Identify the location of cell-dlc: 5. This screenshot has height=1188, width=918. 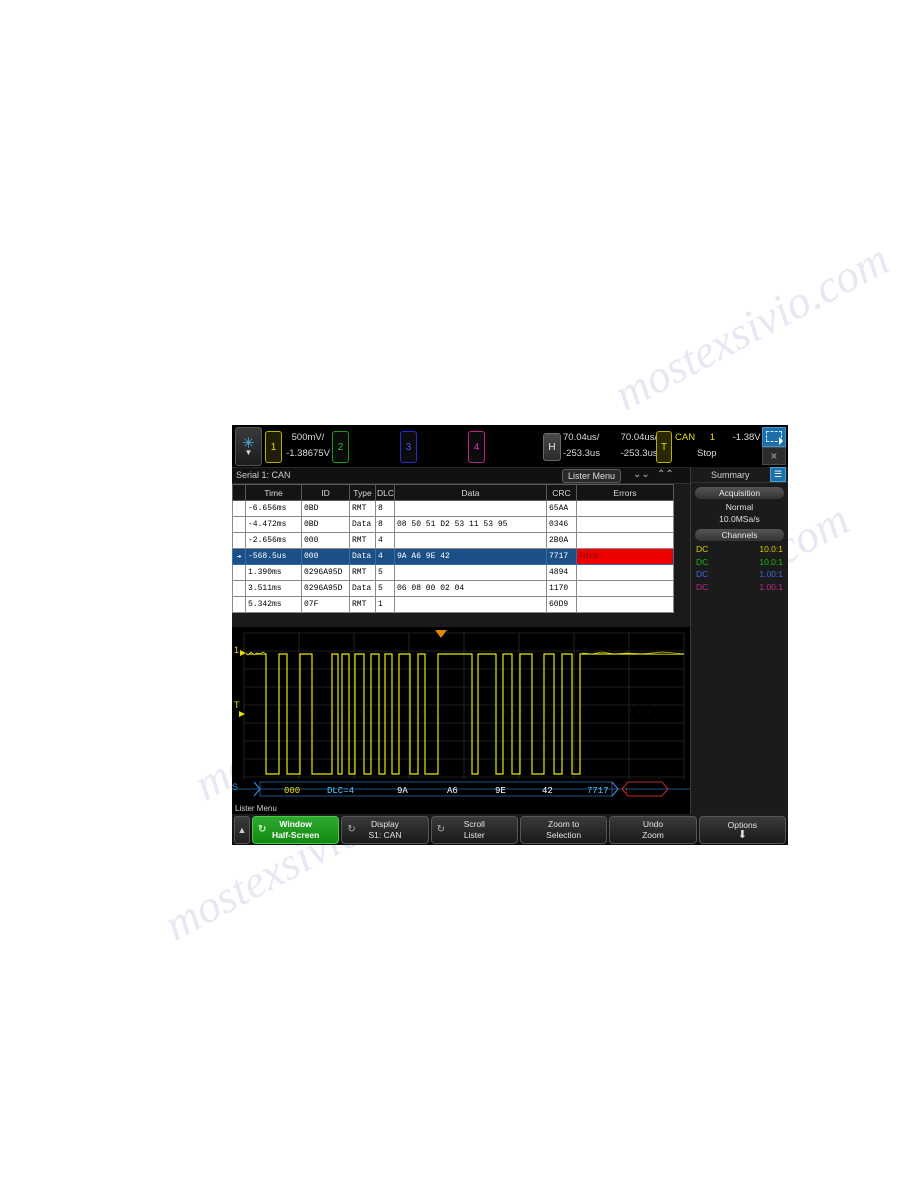
(385, 588).